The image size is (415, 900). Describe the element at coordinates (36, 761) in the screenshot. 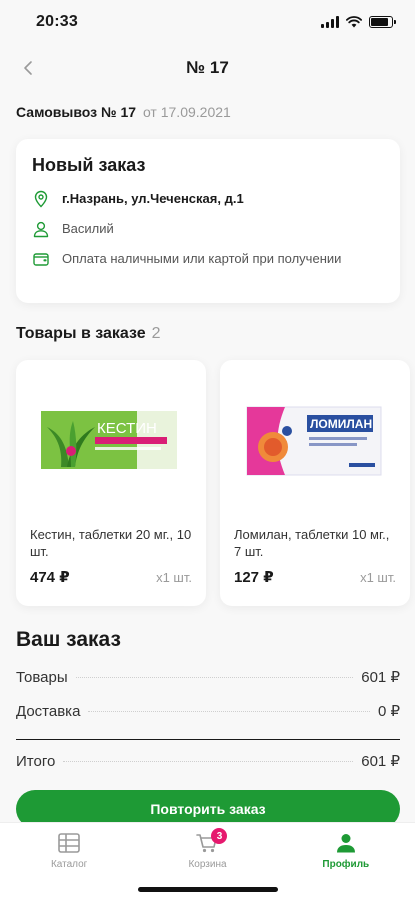

I see `total-label: Итого` at that location.